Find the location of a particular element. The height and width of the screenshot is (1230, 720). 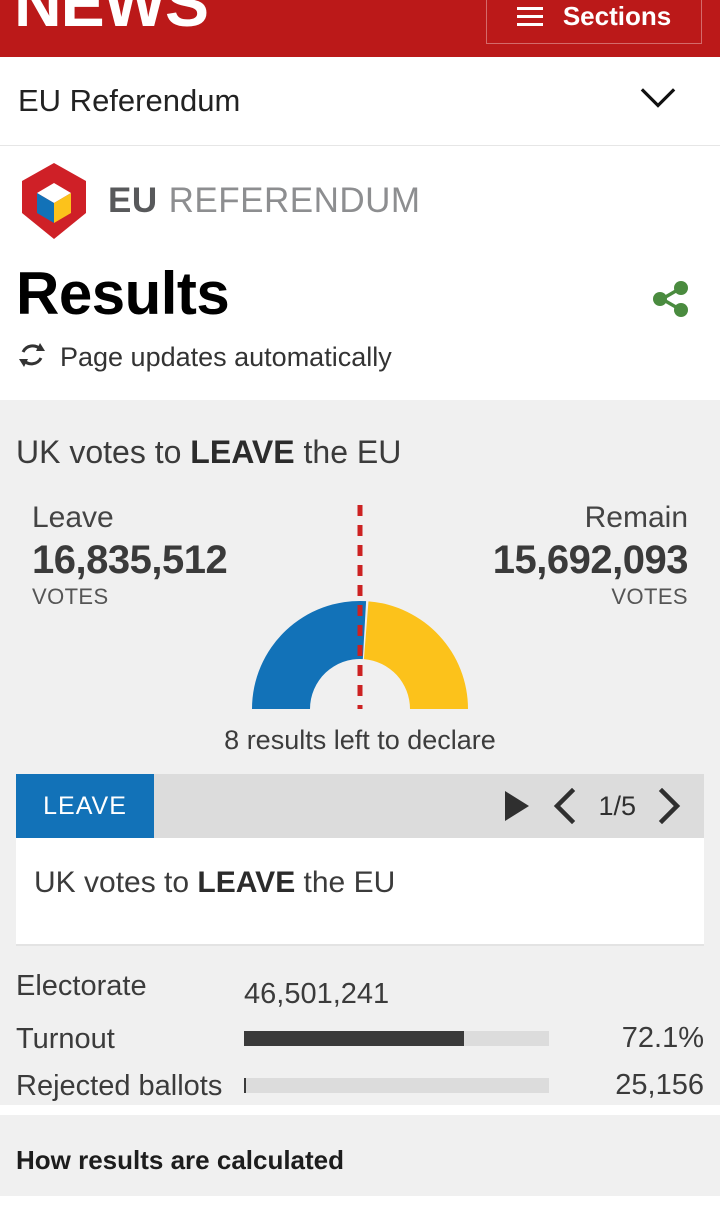

rejected-ballots-value: 25,156 is located at coordinates (659, 1085).